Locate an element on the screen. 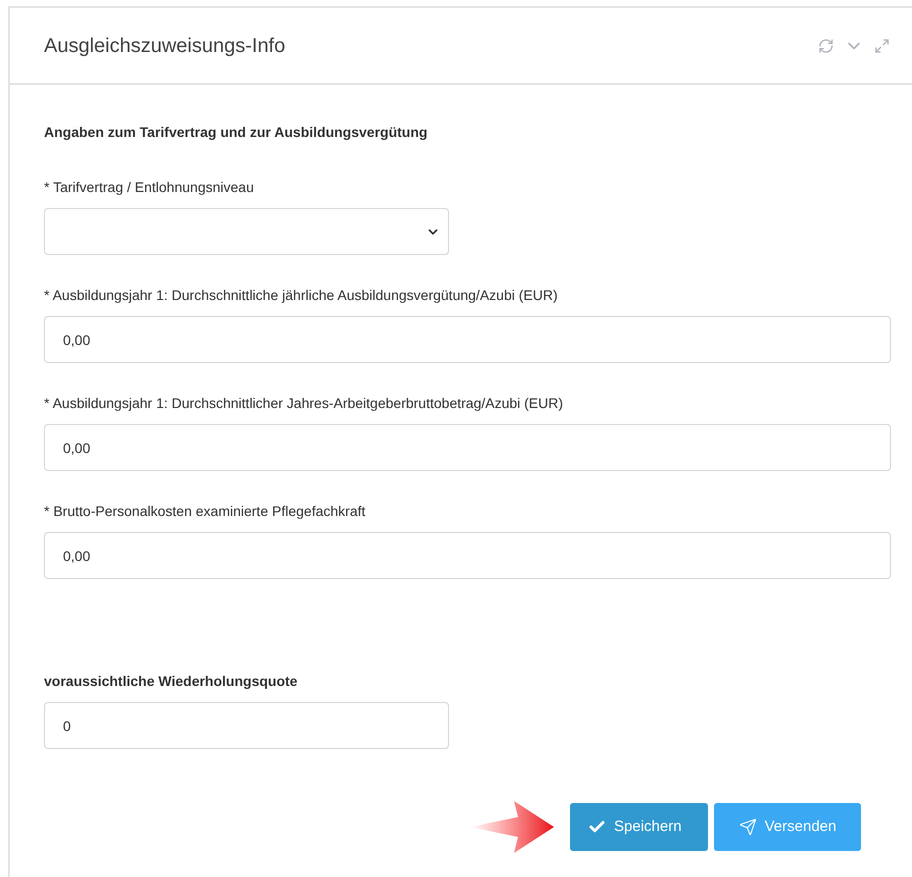 This screenshot has width=912, height=877. field-label: voraussichtliche Wiederholungsquote is located at coordinates (171, 681).